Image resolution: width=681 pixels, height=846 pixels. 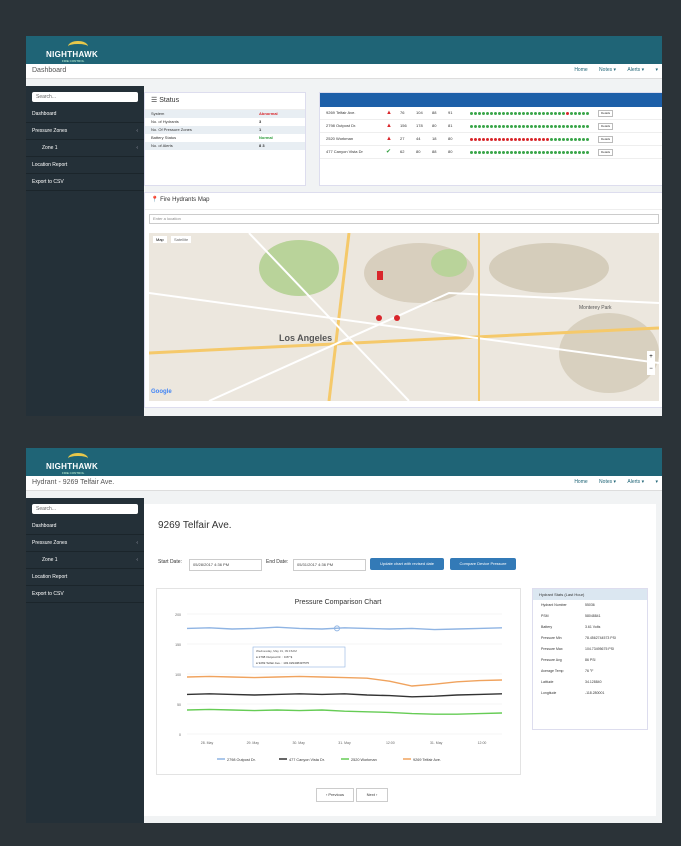 I want to click on stats-value: 104.73495675 PSI, so click(x=599, y=649).